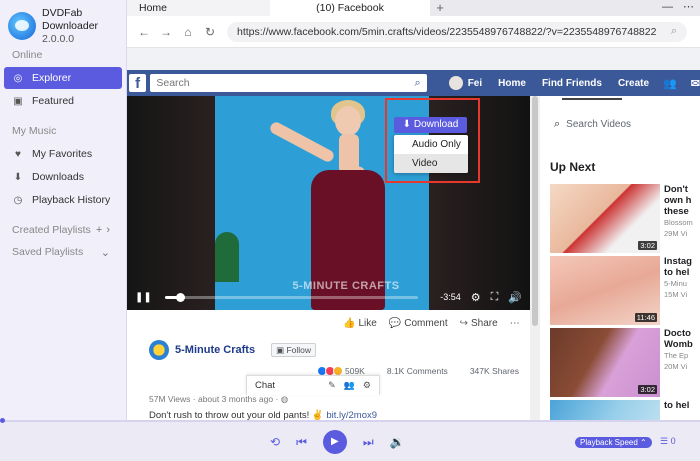  I want to click on download-option-audio: Audio Only, so click(431, 144).